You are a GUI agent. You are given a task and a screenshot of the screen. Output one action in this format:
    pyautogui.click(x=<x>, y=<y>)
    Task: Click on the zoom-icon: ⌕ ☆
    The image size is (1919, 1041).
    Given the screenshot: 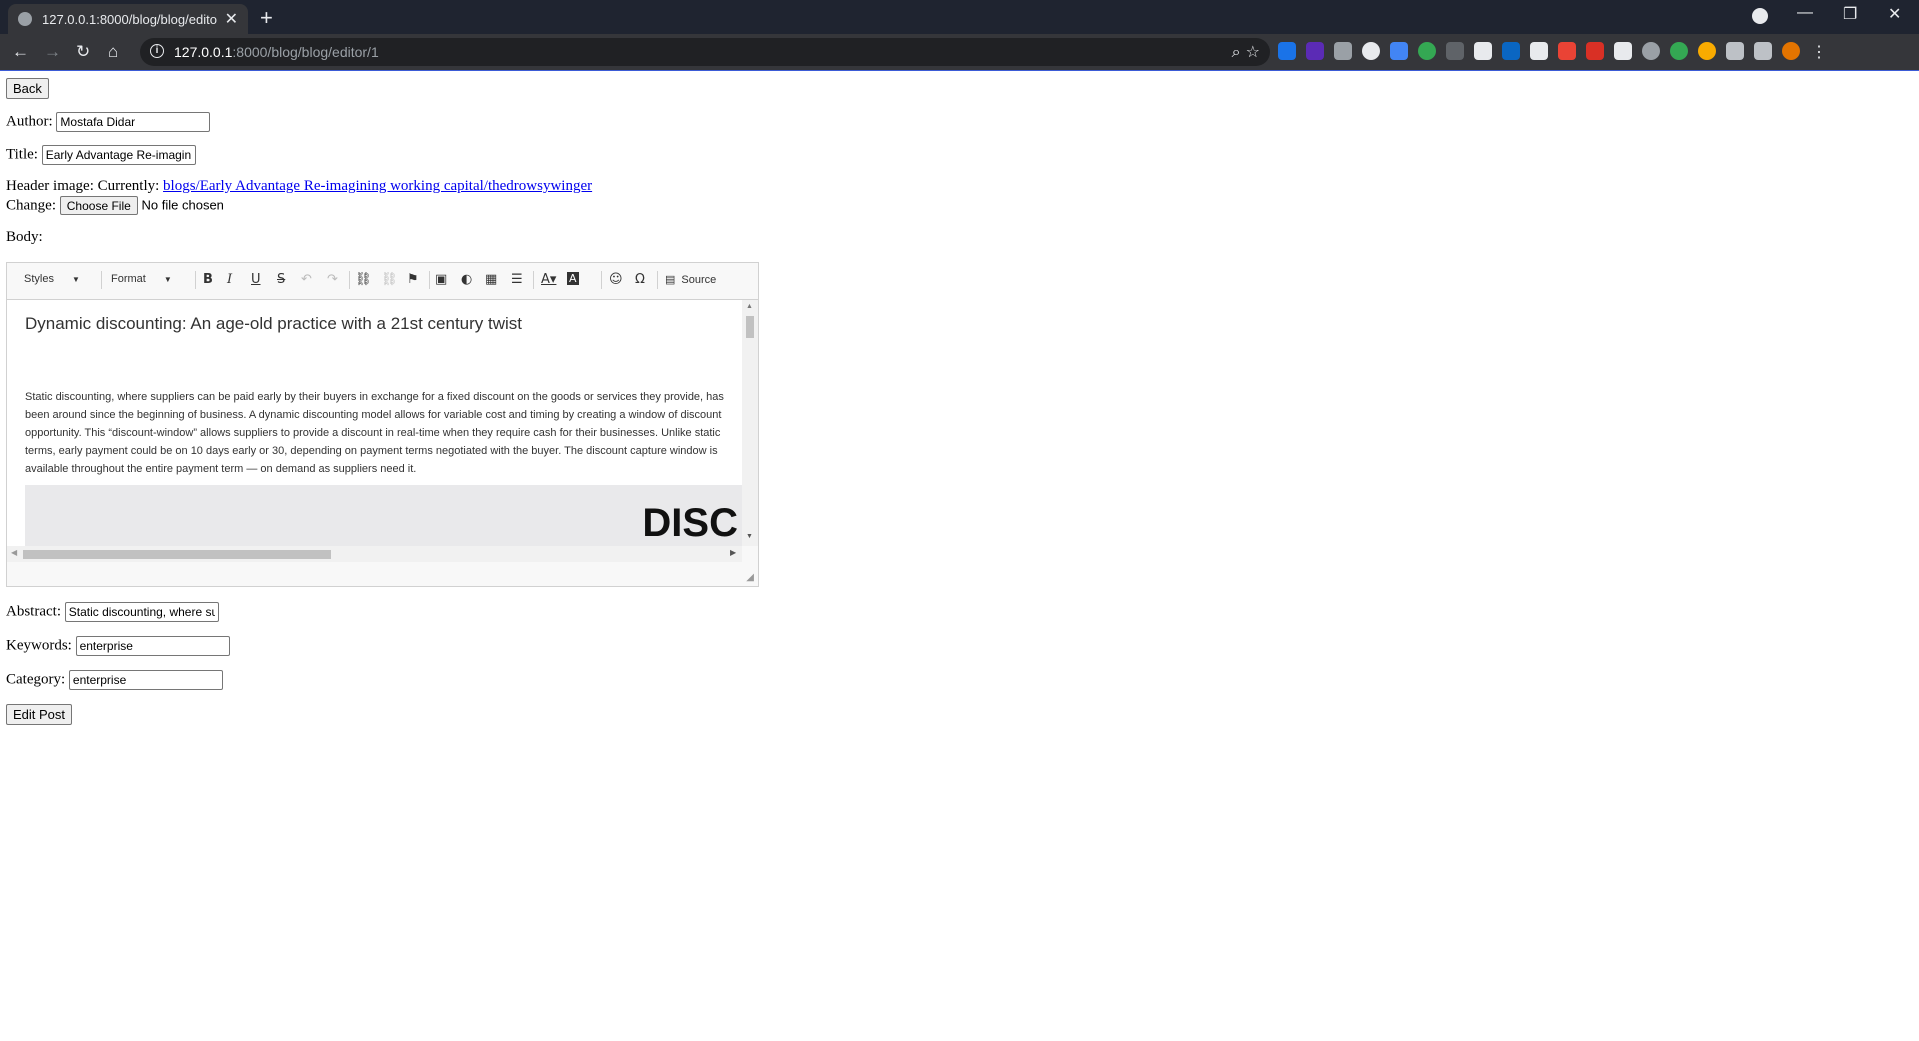 What is the action you would take?
    pyautogui.click(x=1246, y=52)
    